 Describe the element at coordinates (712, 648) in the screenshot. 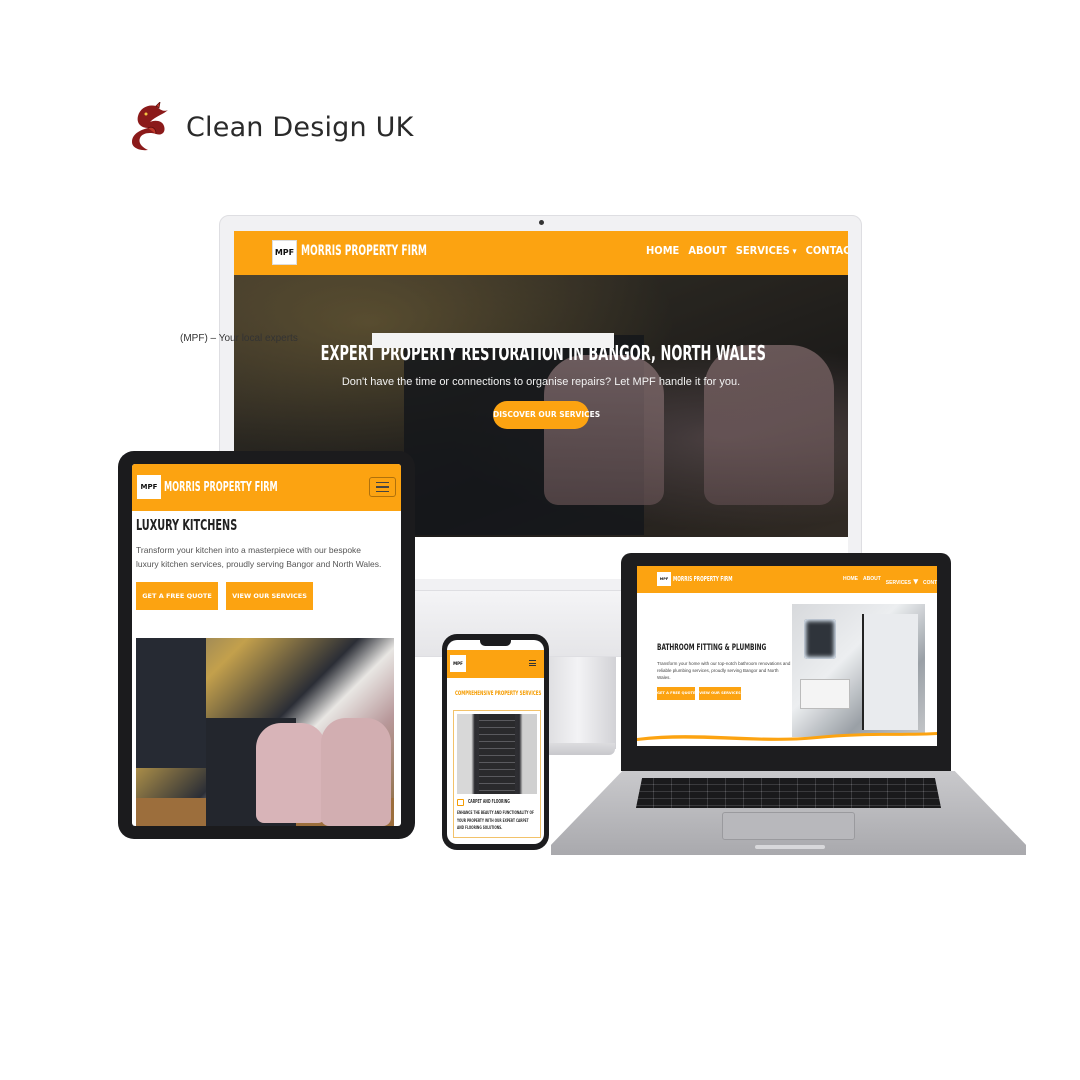

I see `section-title: BATHROOM FITTING & PLUMBING` at that location.